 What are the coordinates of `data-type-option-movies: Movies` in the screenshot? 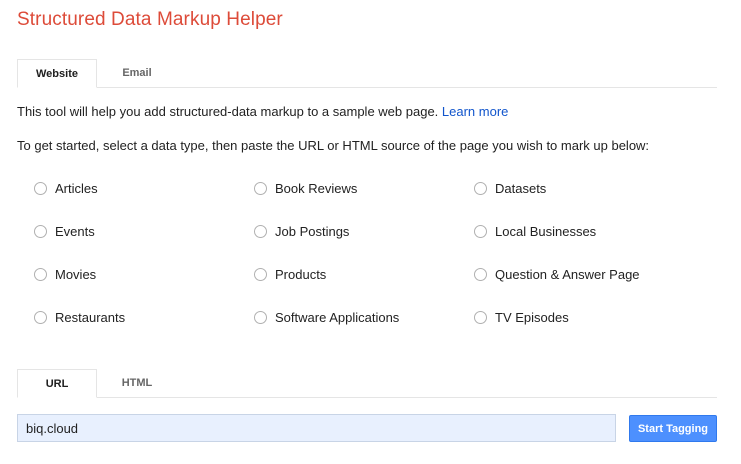 It's located at (65, 274).